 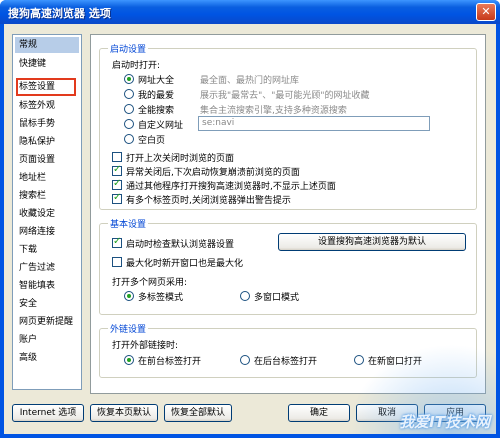 I want to click on startup-option-desc: 集合主流搜索引擎,支持多种资源搜索, so click(x=273, y=111).